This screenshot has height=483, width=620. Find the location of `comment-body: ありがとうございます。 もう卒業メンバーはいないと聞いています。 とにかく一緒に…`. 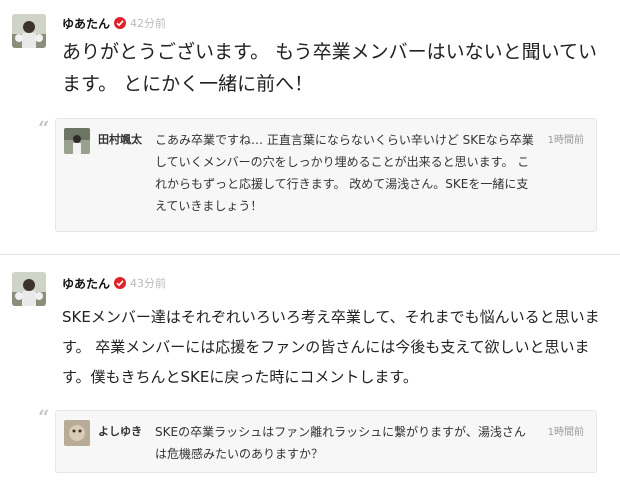

comment-body: ありがとうございます。 もう卒業メンバーはいないと聞いています。 とにかく一緒に… is located at coordinates (330, 68).